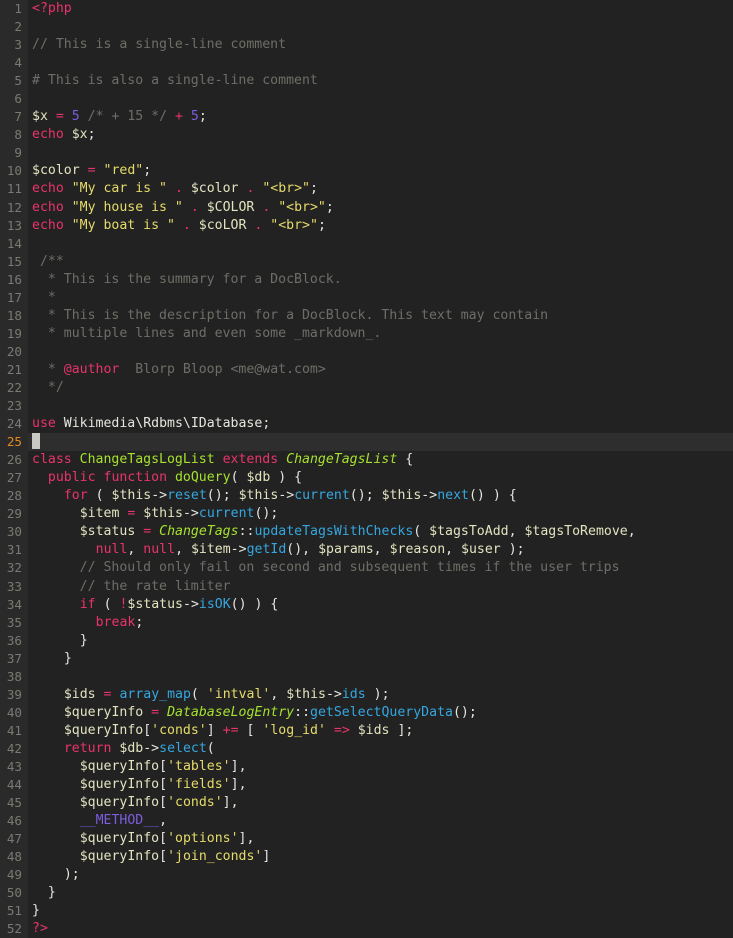 This screenshot has width=733, height=938. I want to click on code-line-content, so click(380, 442).